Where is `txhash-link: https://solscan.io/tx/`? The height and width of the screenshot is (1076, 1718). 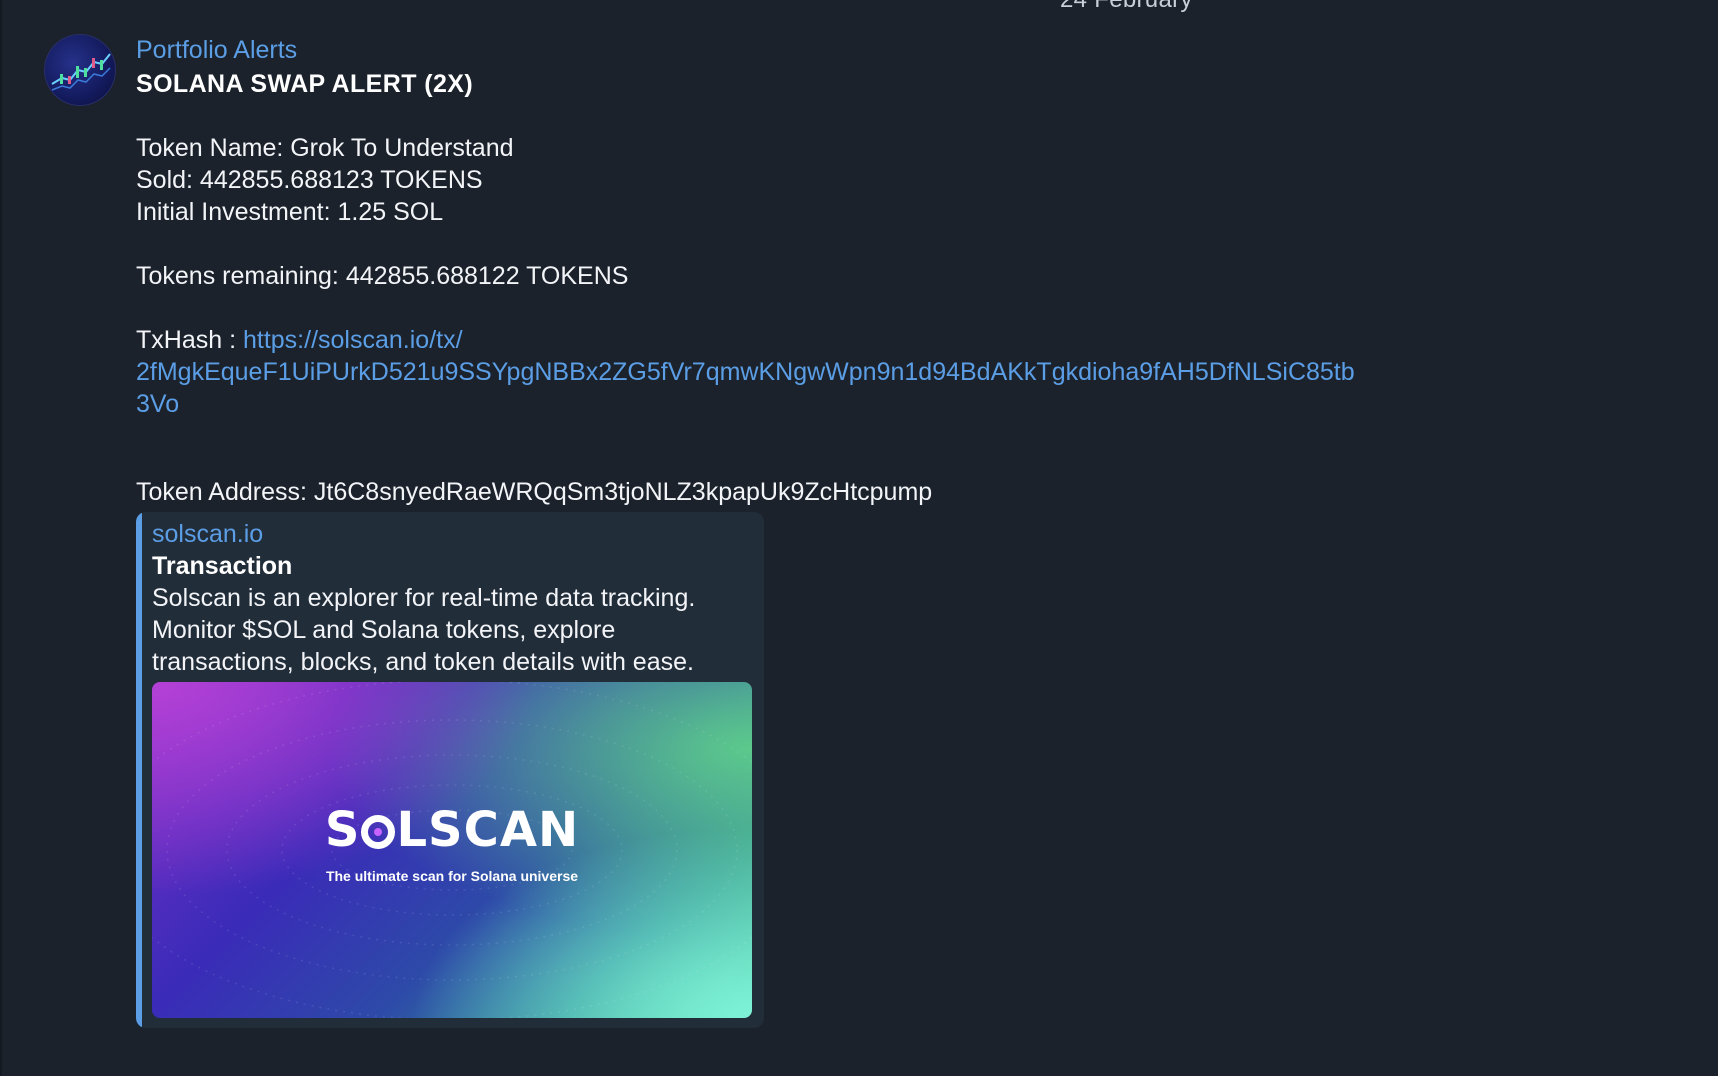 txhash-link: https://solscan.io/tx/ is located at coordinates (353, 340).